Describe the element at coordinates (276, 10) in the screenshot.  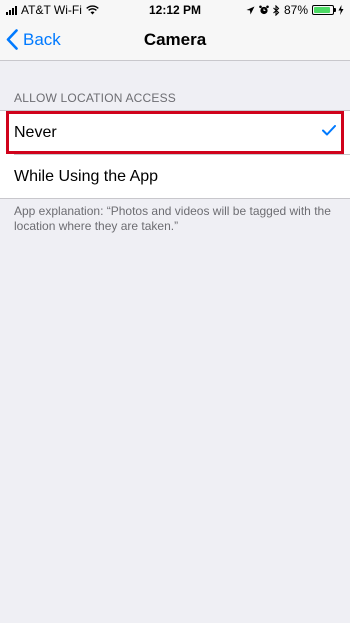
I see `bluetooth-icon` at that location.